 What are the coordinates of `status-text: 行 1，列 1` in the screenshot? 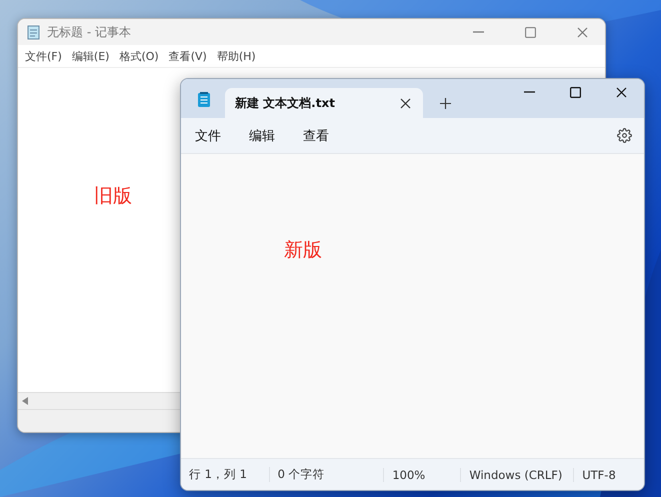 It's located at (218, 474).